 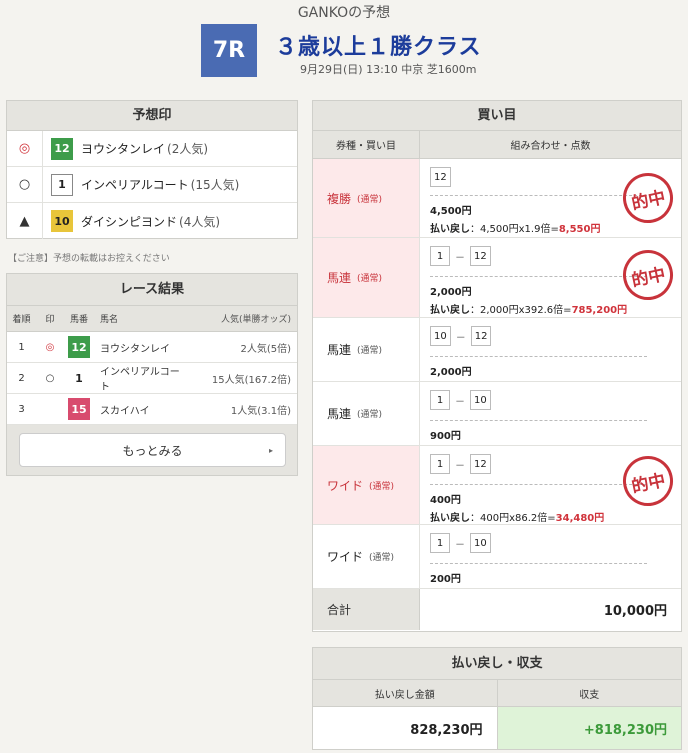 I want to click on total-value: 10,000円, so click(x=635, y=611).